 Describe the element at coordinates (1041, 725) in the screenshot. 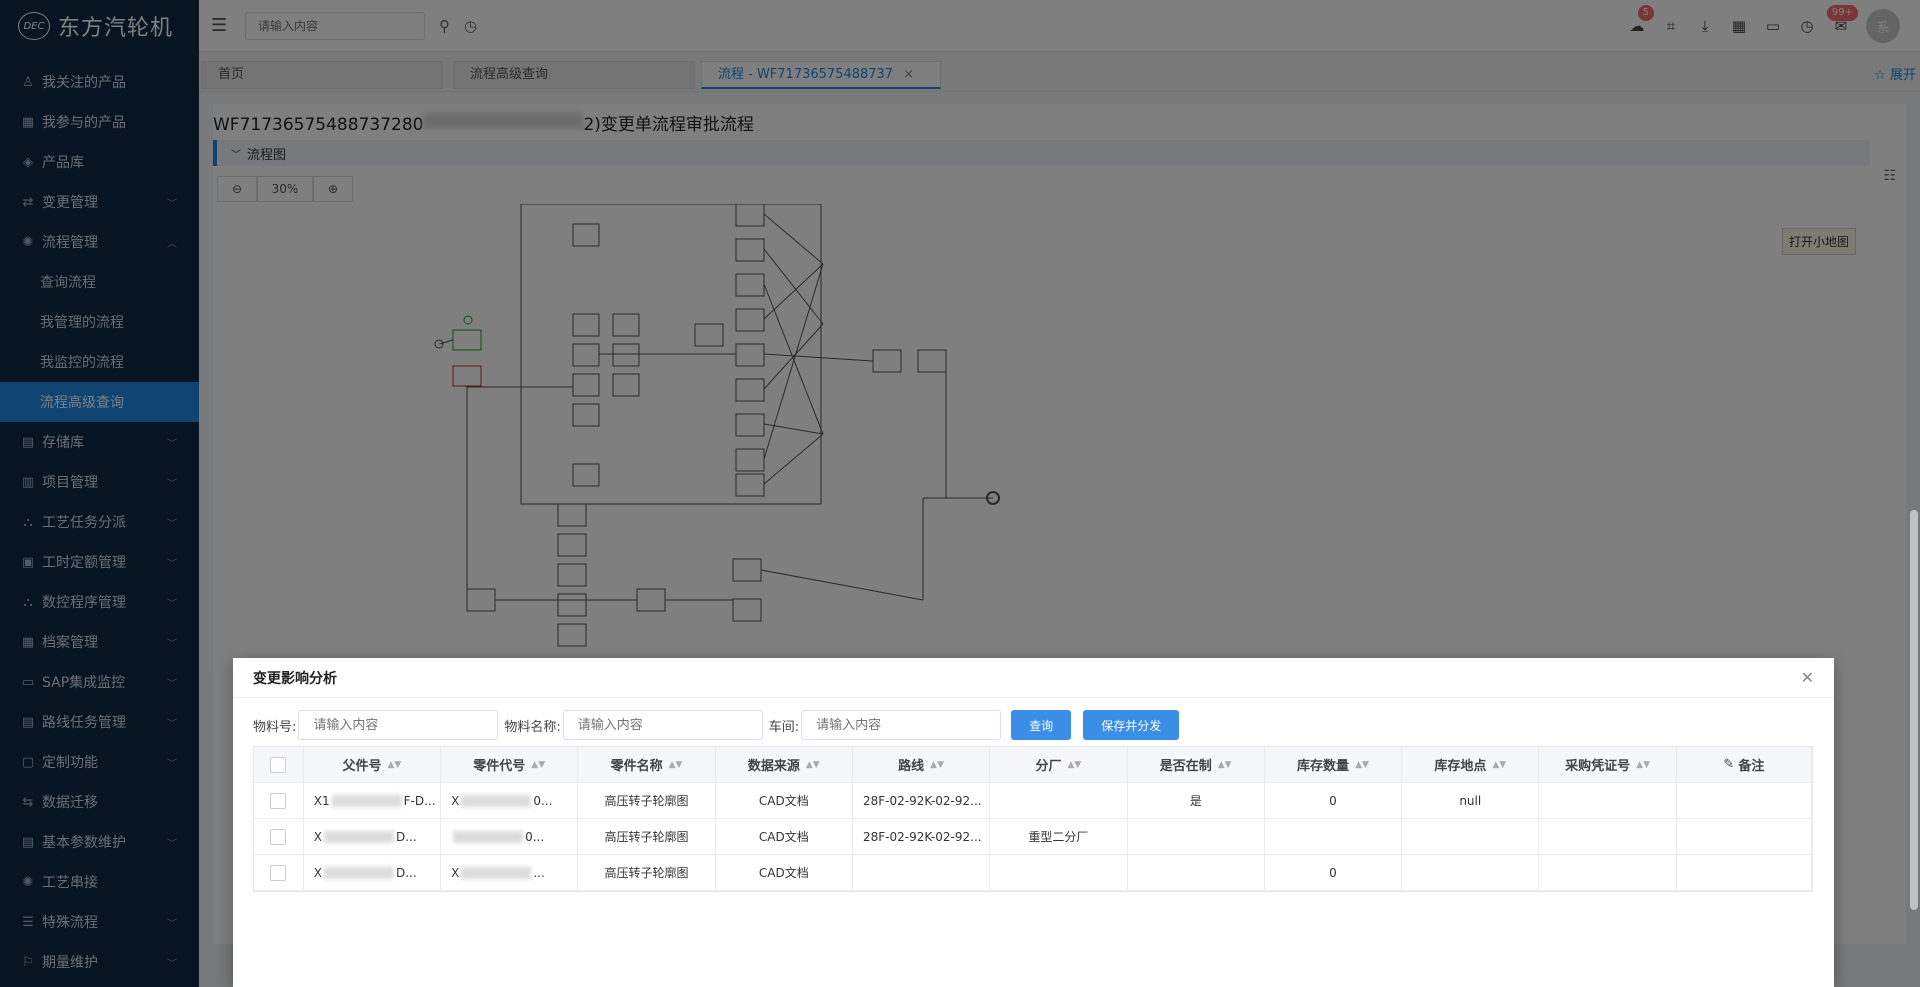

I see `query-button: 查询` at that location.